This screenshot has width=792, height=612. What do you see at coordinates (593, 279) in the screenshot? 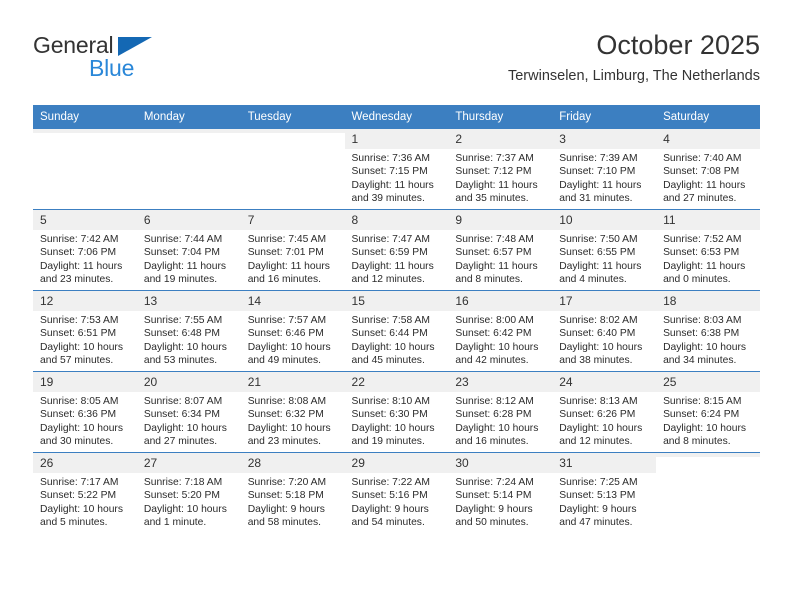
I see `daylight-text-cont: and 4 minutes.` at bounding box center [593, 279].